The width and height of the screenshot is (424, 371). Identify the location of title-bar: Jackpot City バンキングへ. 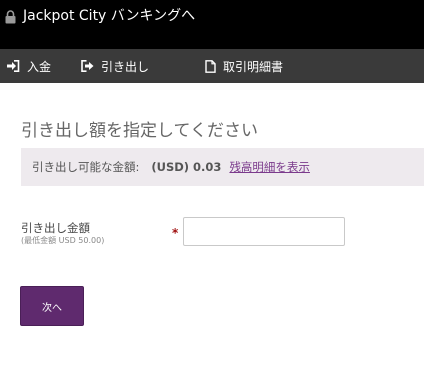
(212, 24).